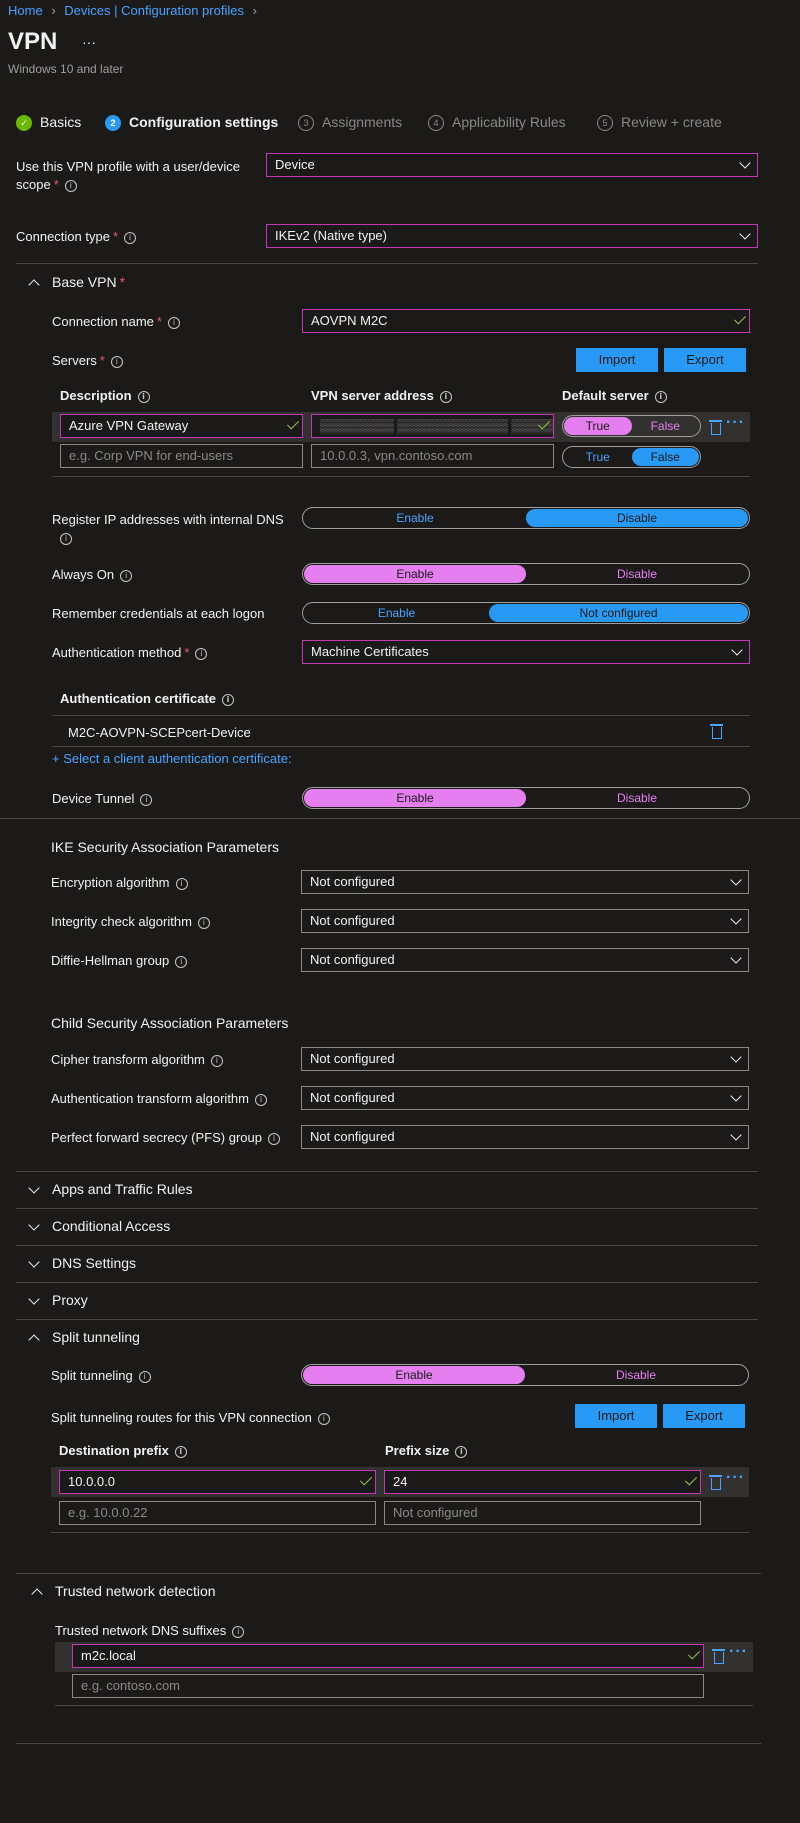 This screenshot has width=800, height=1823. I want to click on base-vpn-section-toggle: Base VPN *, so click(76, 282).